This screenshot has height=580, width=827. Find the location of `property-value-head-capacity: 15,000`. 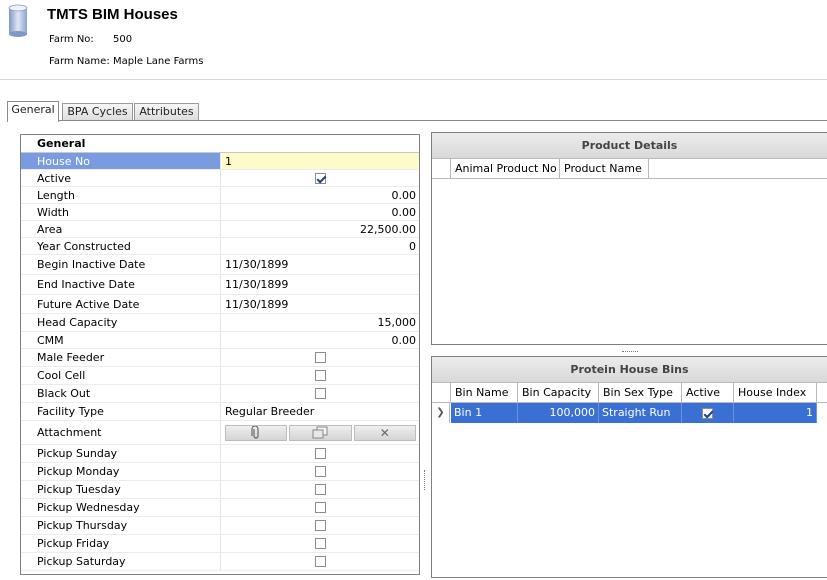

property-value-head-capacity: 15,000 is located at coordinates (320, 322).